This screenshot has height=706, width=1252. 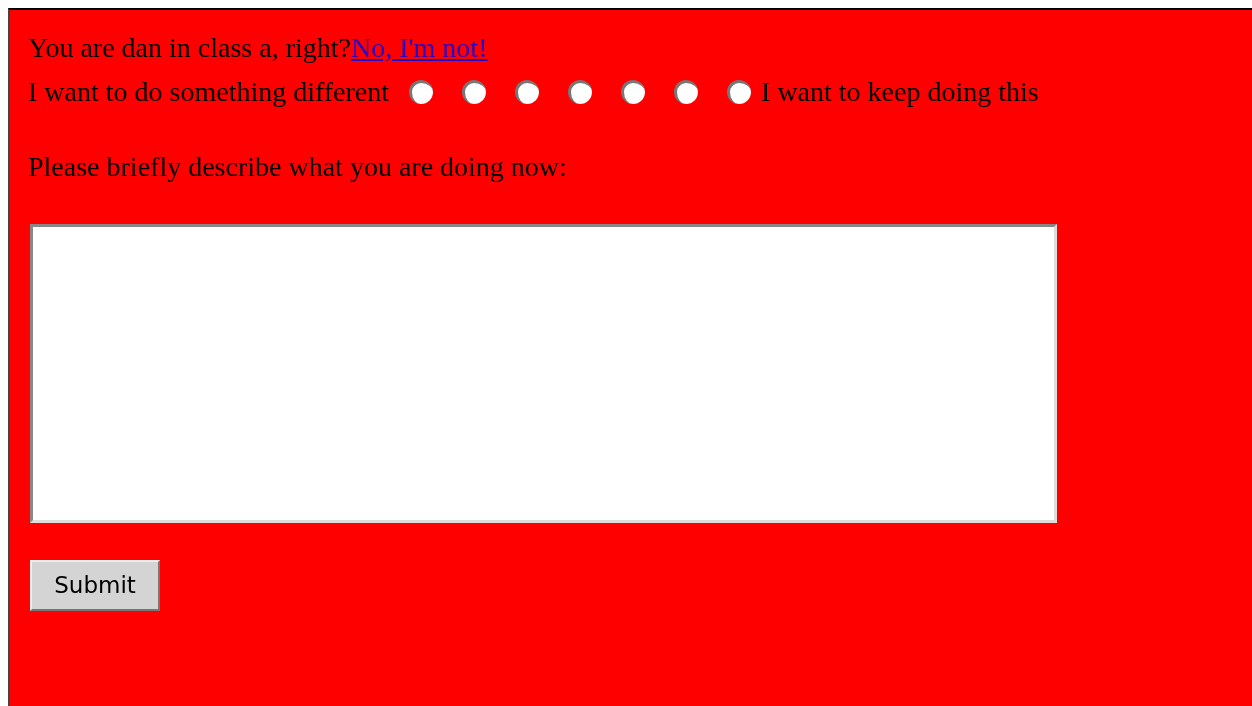 I want to click on submit-button: Submit, so click(x=95, y=585).